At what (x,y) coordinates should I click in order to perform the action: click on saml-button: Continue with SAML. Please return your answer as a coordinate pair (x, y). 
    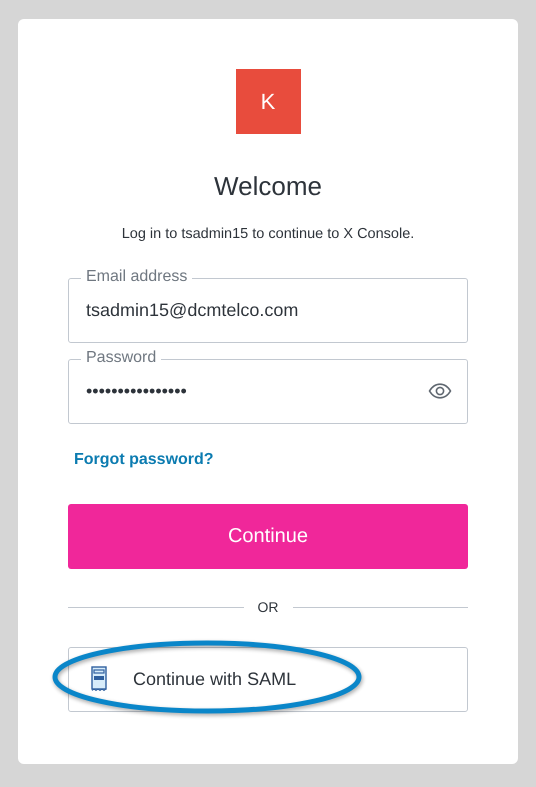
    Looking at the image, I should click on (268, 679).